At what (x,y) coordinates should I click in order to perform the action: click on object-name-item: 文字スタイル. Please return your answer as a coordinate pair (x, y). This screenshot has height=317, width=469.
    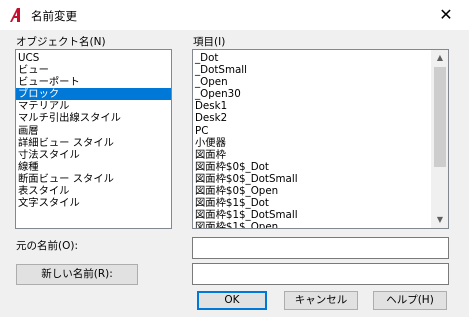
    Looking at the image, I should click on (93, 203).